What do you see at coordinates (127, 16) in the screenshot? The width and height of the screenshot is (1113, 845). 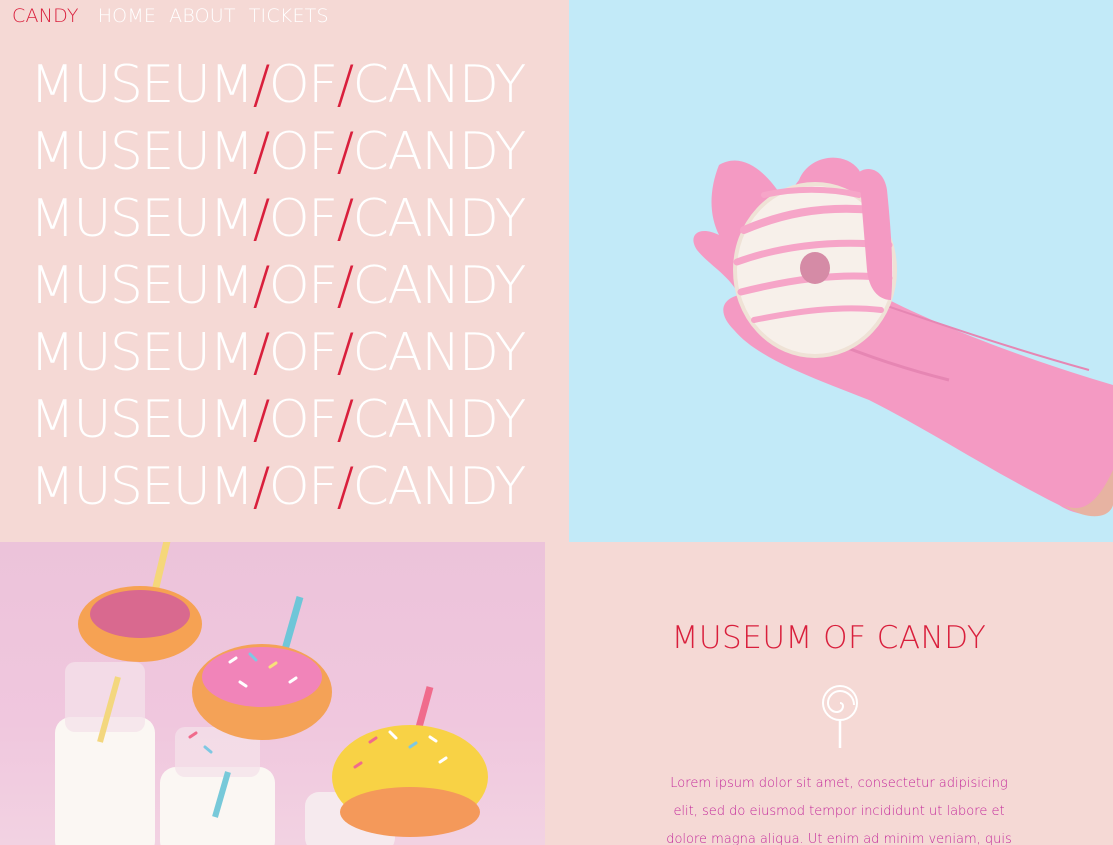 I see `nav-link-home: HOME` at bounding box center [127, 16].